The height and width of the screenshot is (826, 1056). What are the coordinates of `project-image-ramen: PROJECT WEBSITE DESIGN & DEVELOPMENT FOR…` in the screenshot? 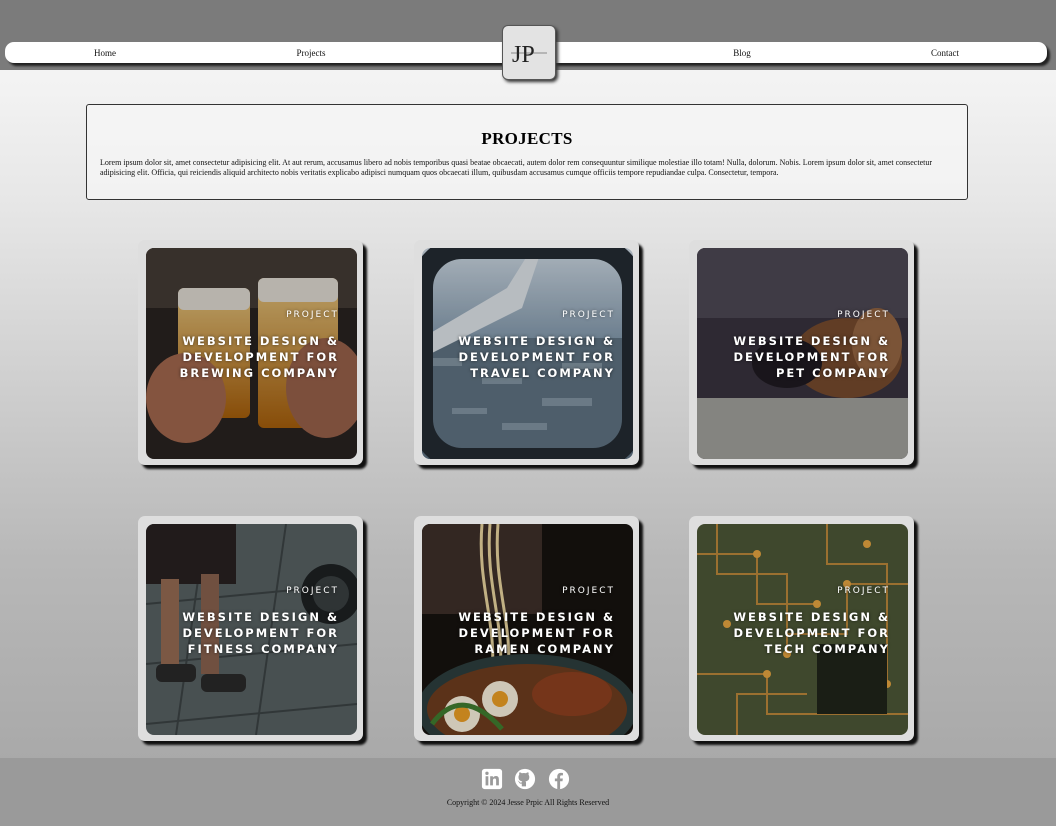 It's located at (527, 629).